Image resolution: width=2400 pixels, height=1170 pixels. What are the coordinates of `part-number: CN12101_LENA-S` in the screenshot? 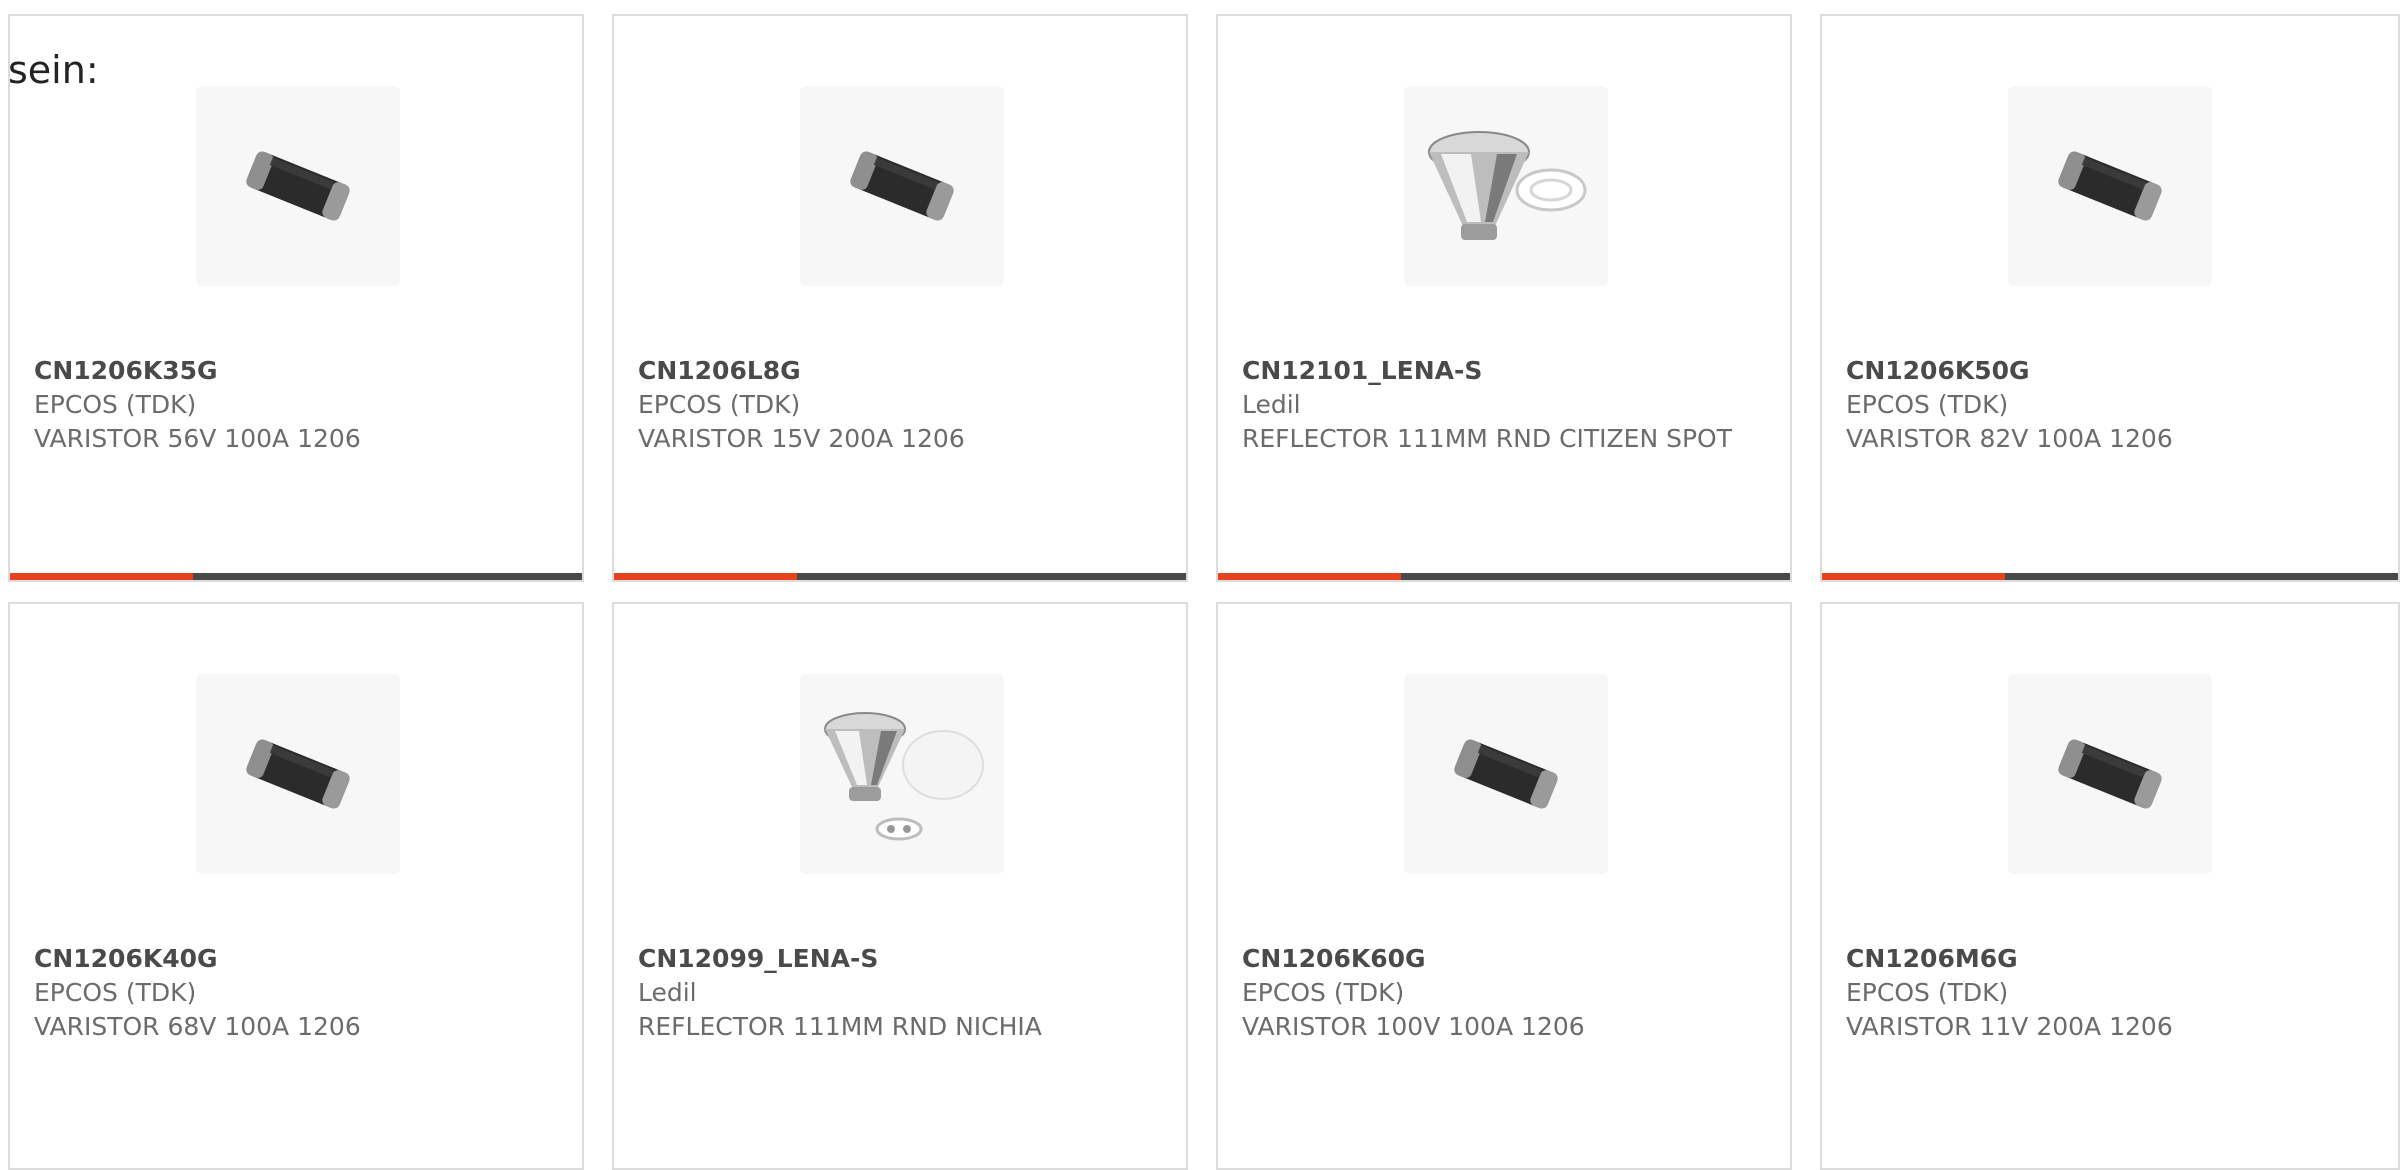 It's located at (1504, 371).